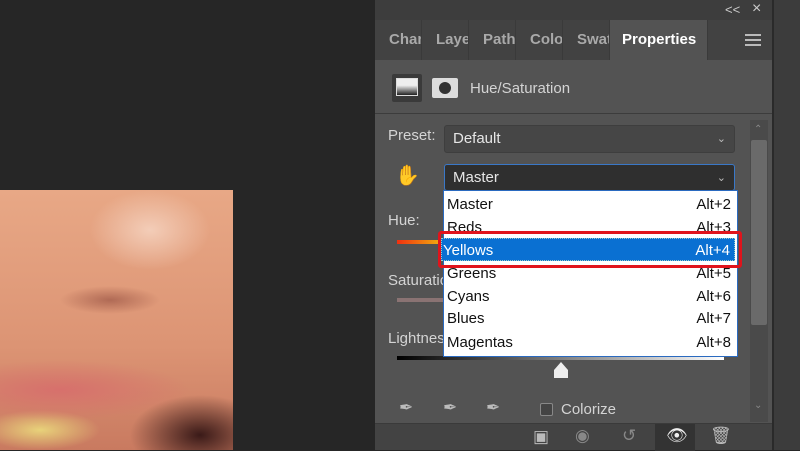  What do you see at coordinates (450, 408) in the screenshot?
I see `eyedropper-add-icon: ✒` at bounding box center [450, 408].